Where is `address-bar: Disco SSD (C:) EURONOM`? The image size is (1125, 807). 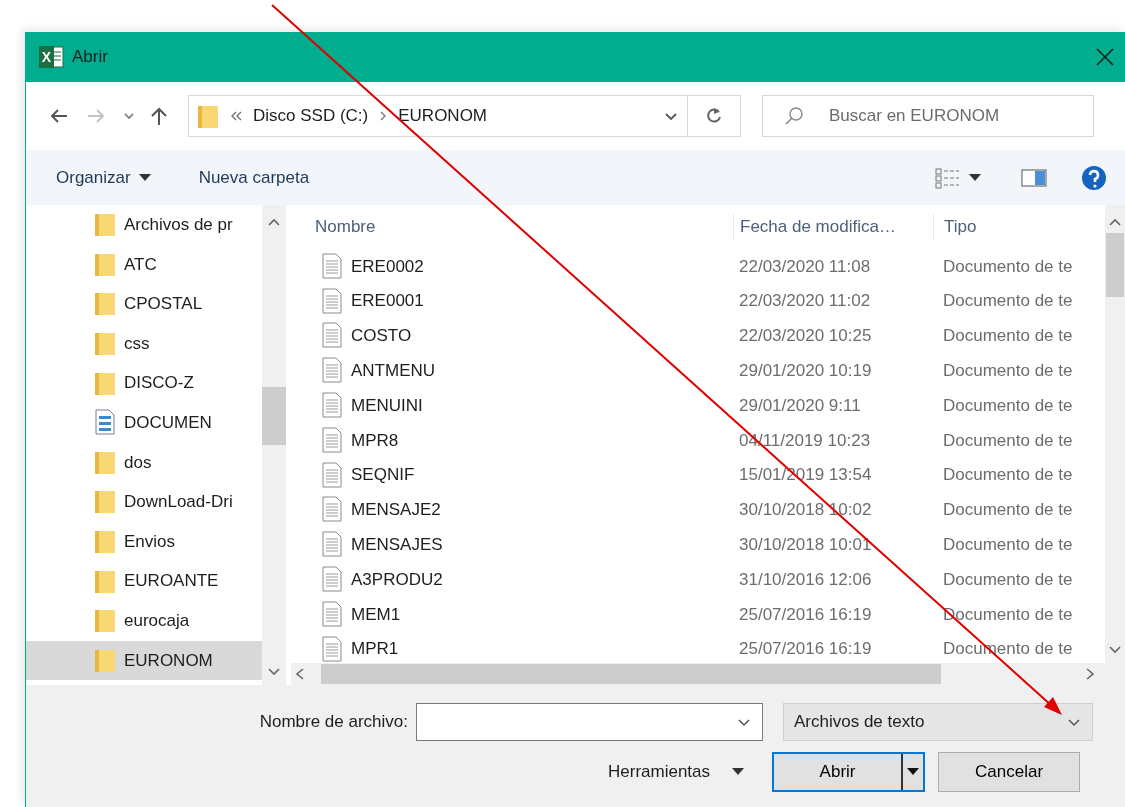
address-bar: Disco SSD (C:) EURONOM is located at coordinates (438, 116).